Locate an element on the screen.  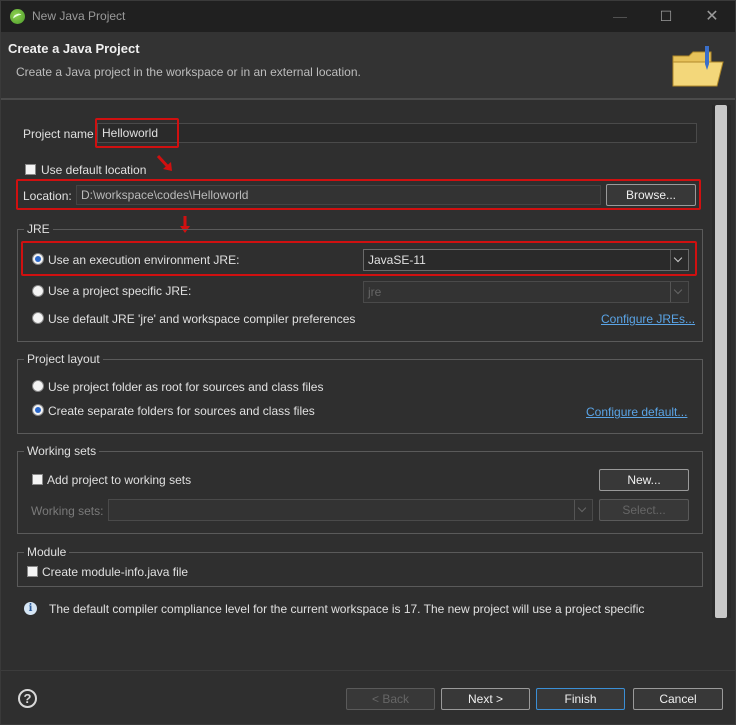
working-sets-label: Working sets: is located at coordinates (67, 511).